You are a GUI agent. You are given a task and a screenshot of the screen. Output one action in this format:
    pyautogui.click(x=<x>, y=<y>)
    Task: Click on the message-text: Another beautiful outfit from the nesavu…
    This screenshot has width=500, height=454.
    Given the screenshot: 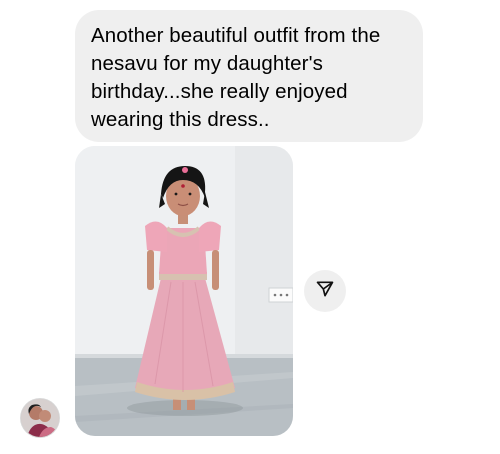 What is the action you would take?
    pyautogui.click(x=236, y=77)
    